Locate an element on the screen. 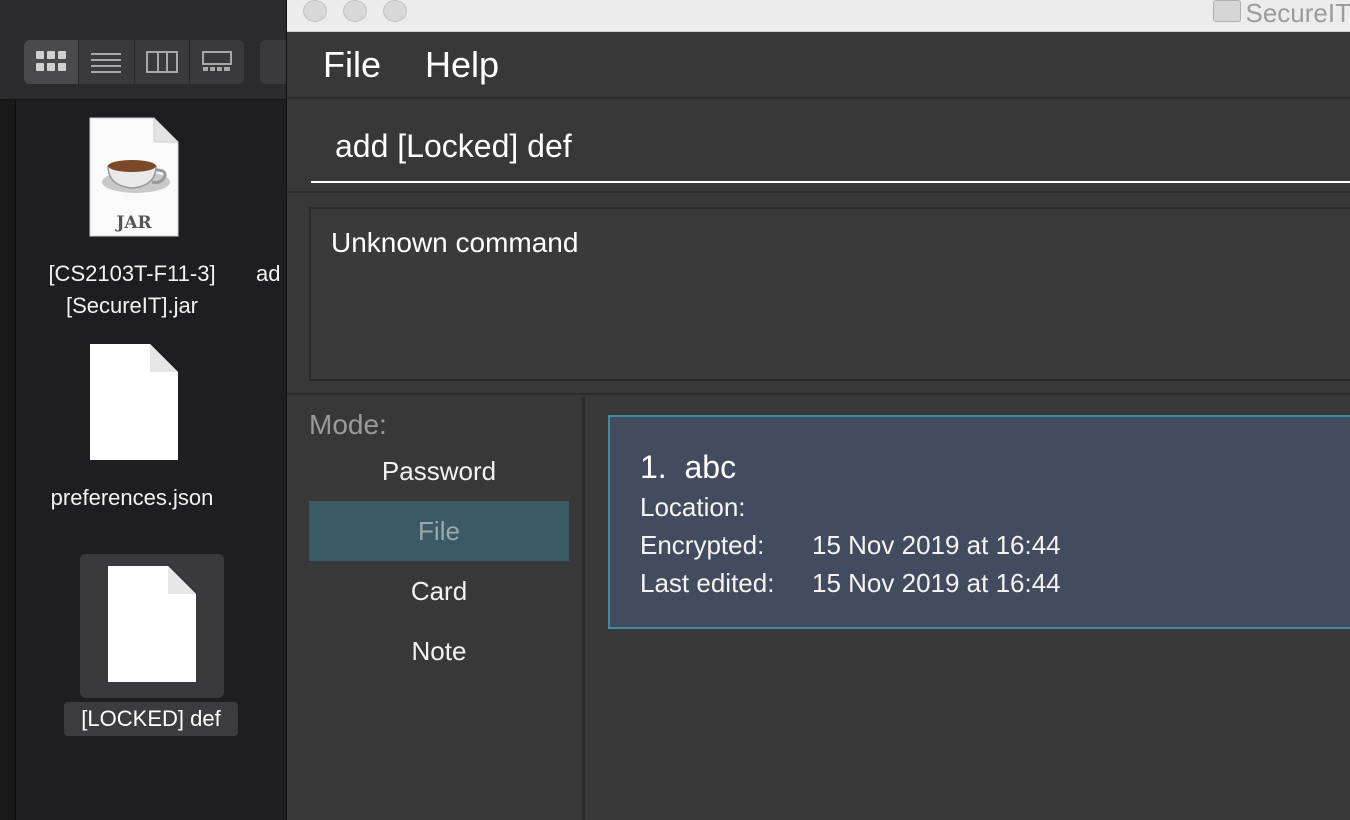  mode-panel: Mode: Password File Card Note is located at coordinates (436, 608).